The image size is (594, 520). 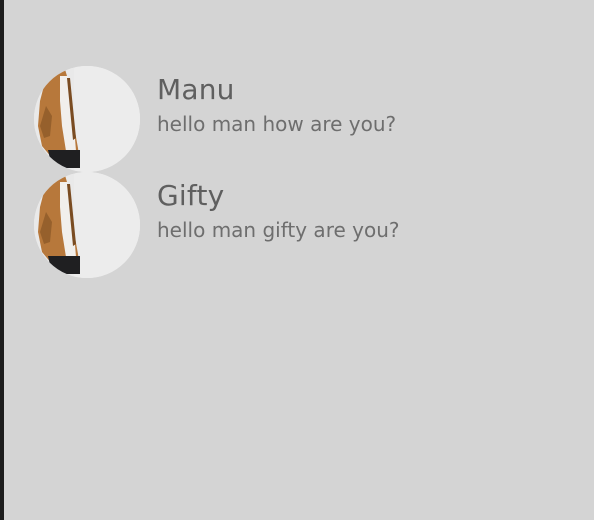 I want to click on last-message: hello man gifty are you?, so click(x=278, y=230).